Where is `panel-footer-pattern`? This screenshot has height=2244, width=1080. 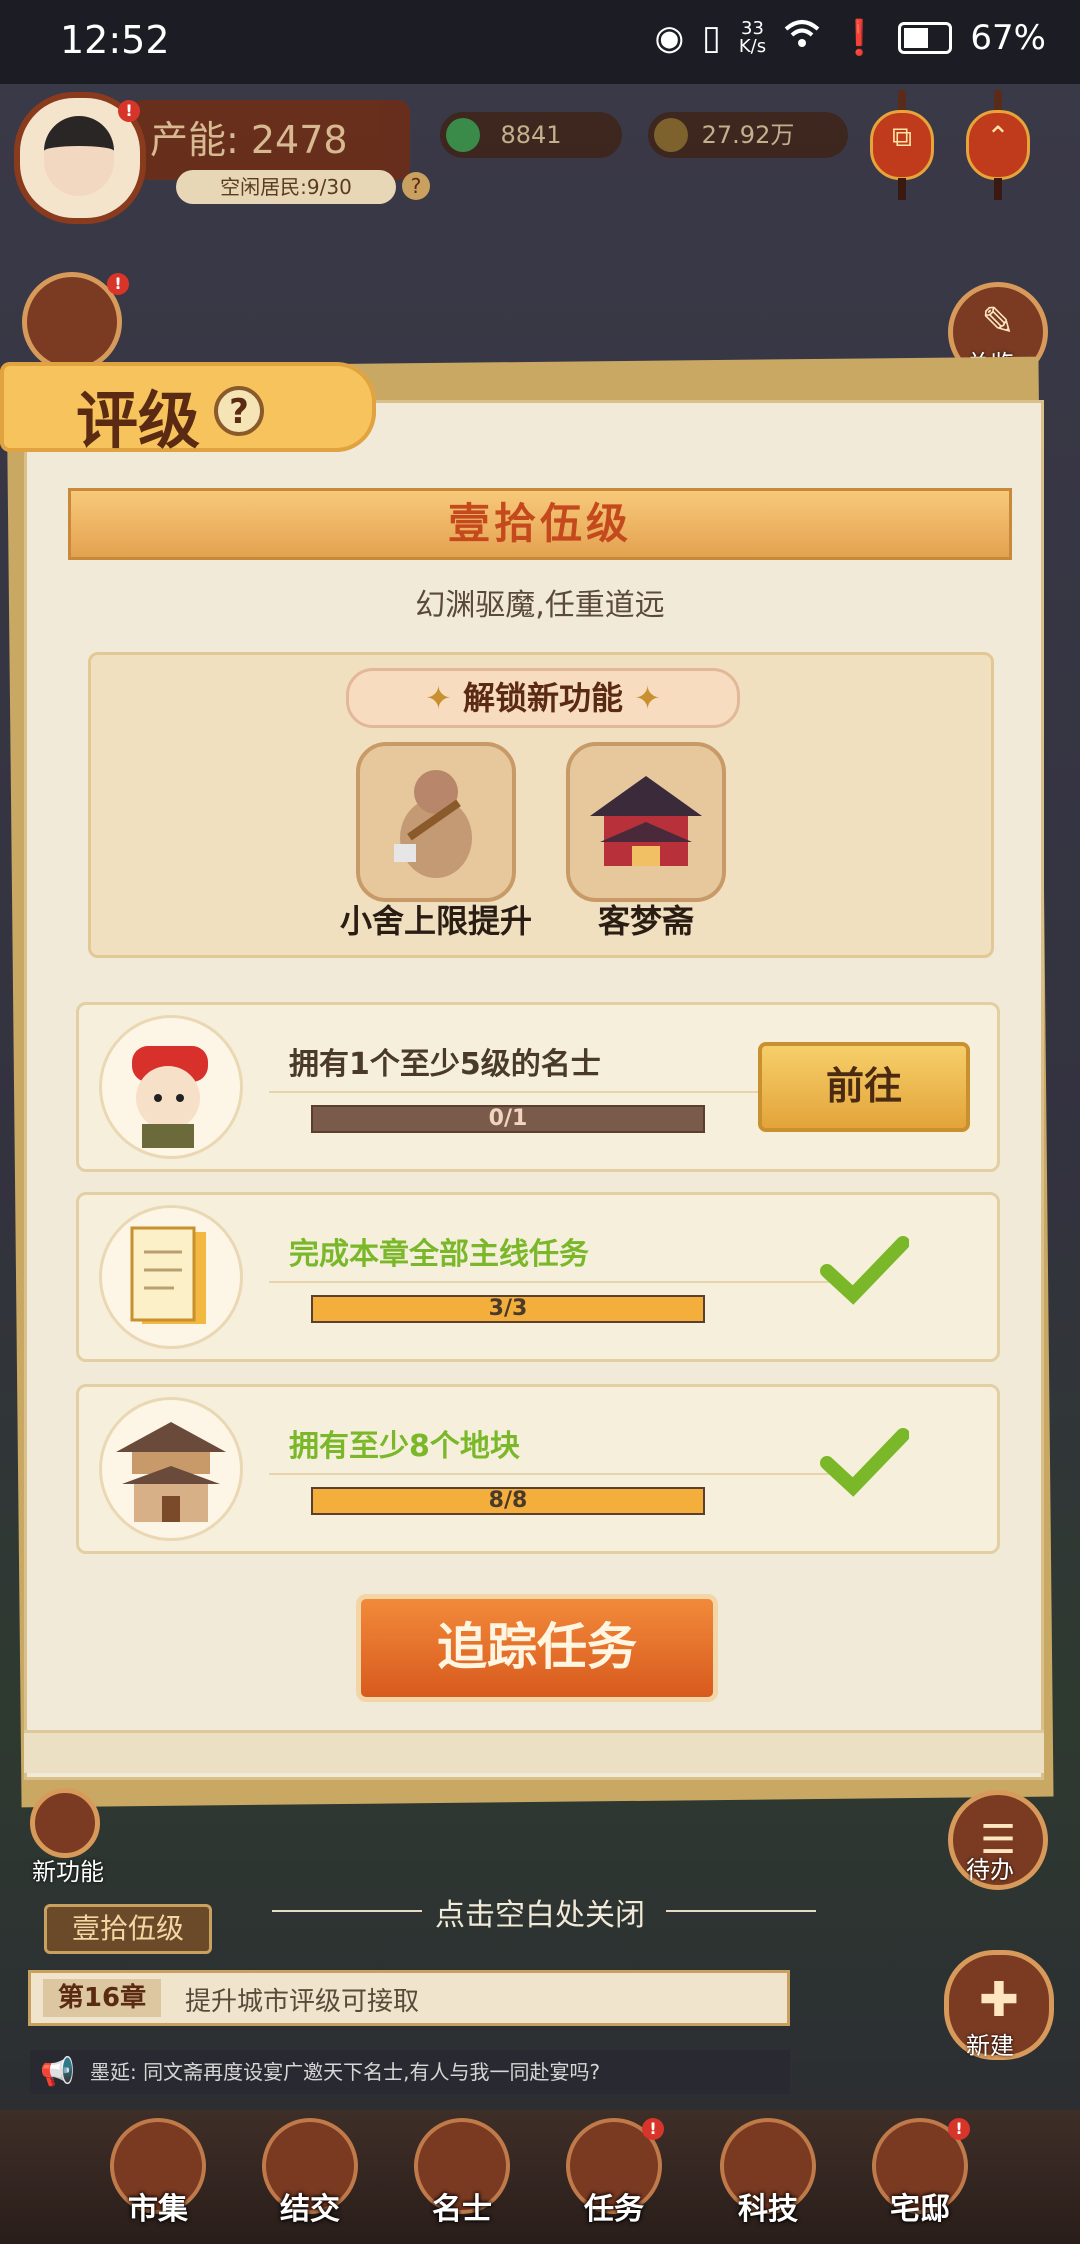 panel-footer-pattern is located at coordinates (534, 1751).